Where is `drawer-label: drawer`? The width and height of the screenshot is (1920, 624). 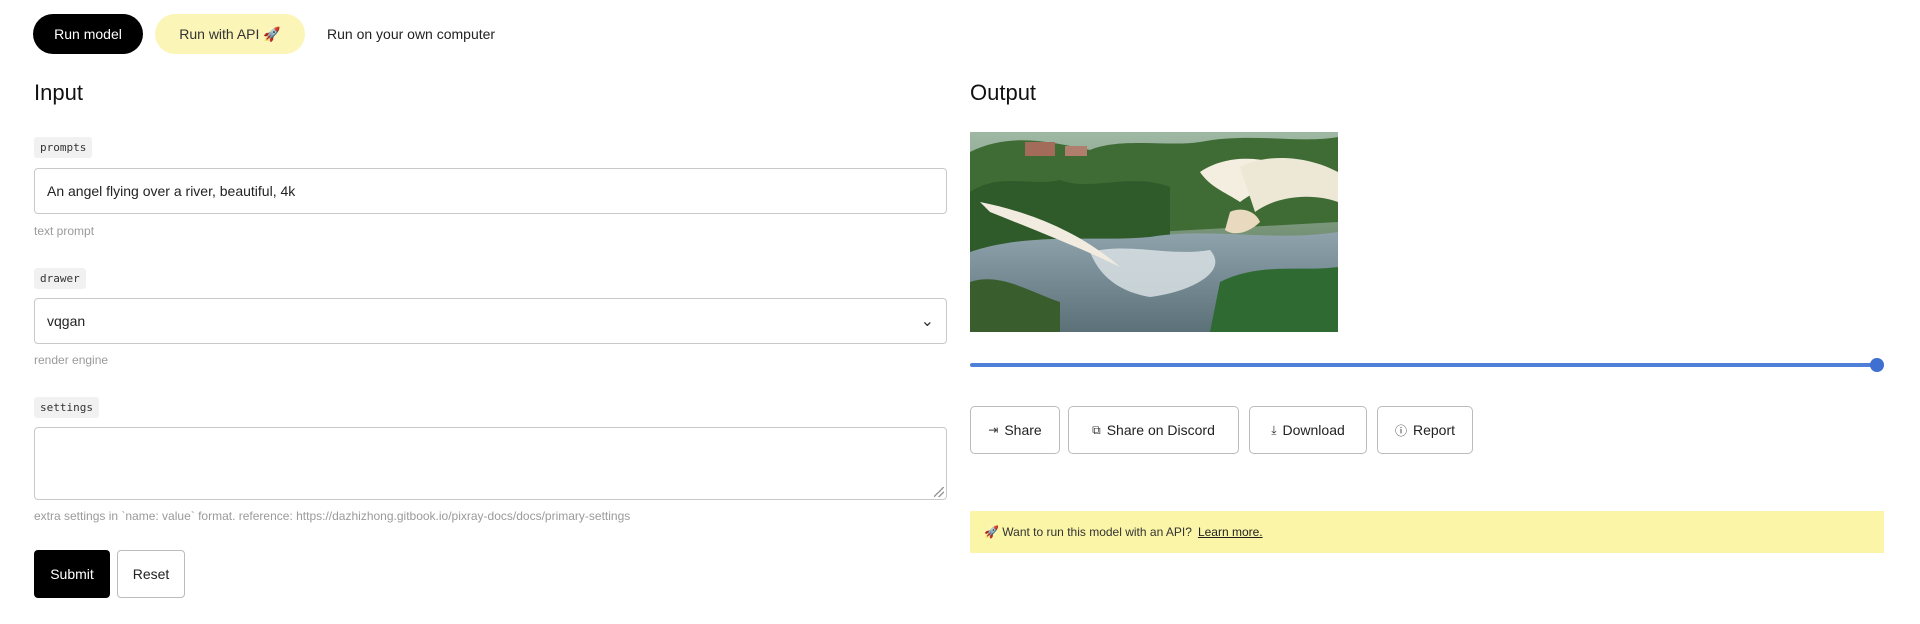 drawer-label: drawer is located at coordinates (60, 278).